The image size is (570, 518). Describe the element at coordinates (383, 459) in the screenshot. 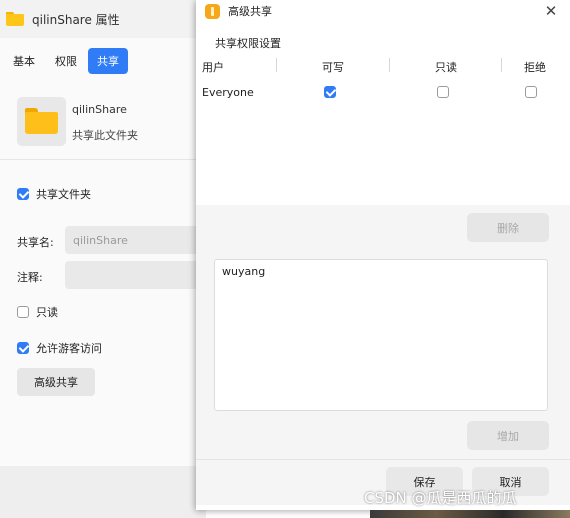

I see `footer-divider` at that location.